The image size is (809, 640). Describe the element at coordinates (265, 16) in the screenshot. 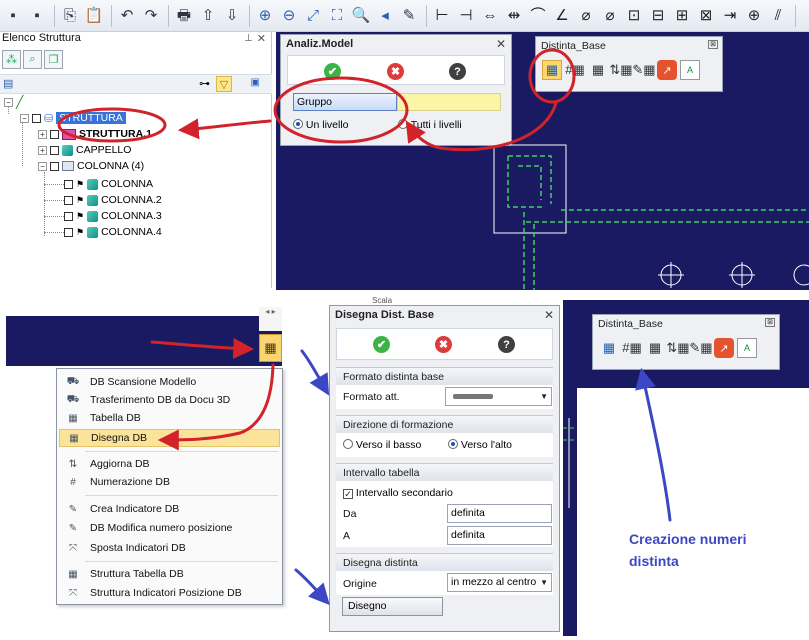

I see `zoom-in-icon: ⊕` at that location.